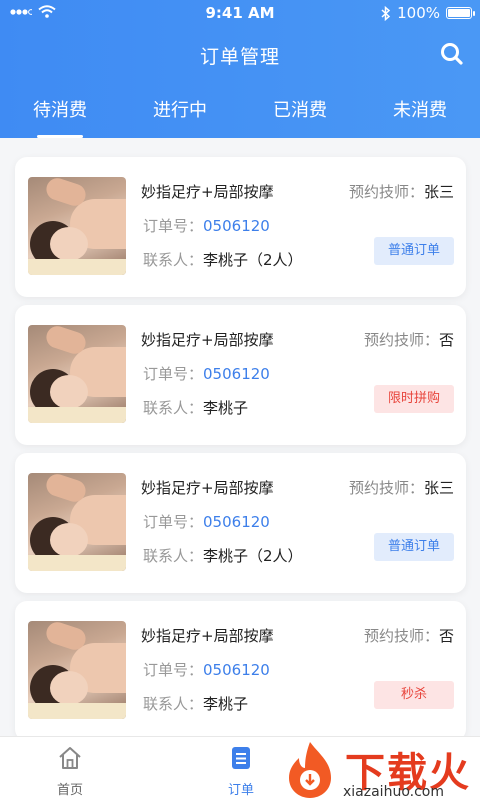  I want to click on nav-home-label: 首页, so click(69, 790).